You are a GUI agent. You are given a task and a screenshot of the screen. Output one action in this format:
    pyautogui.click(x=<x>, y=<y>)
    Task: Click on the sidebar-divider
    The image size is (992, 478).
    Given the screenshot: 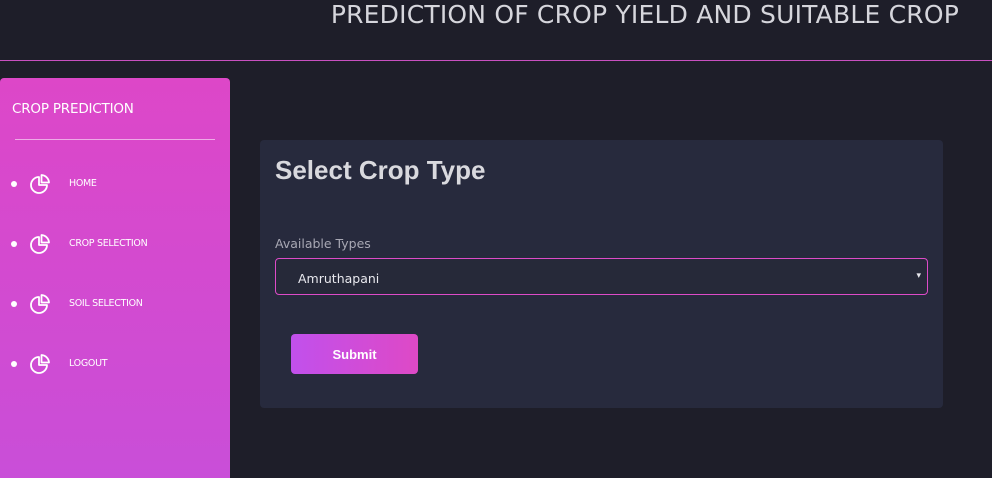 What is the action you would take?
    pyautogui.click(x=115, y=139)
    